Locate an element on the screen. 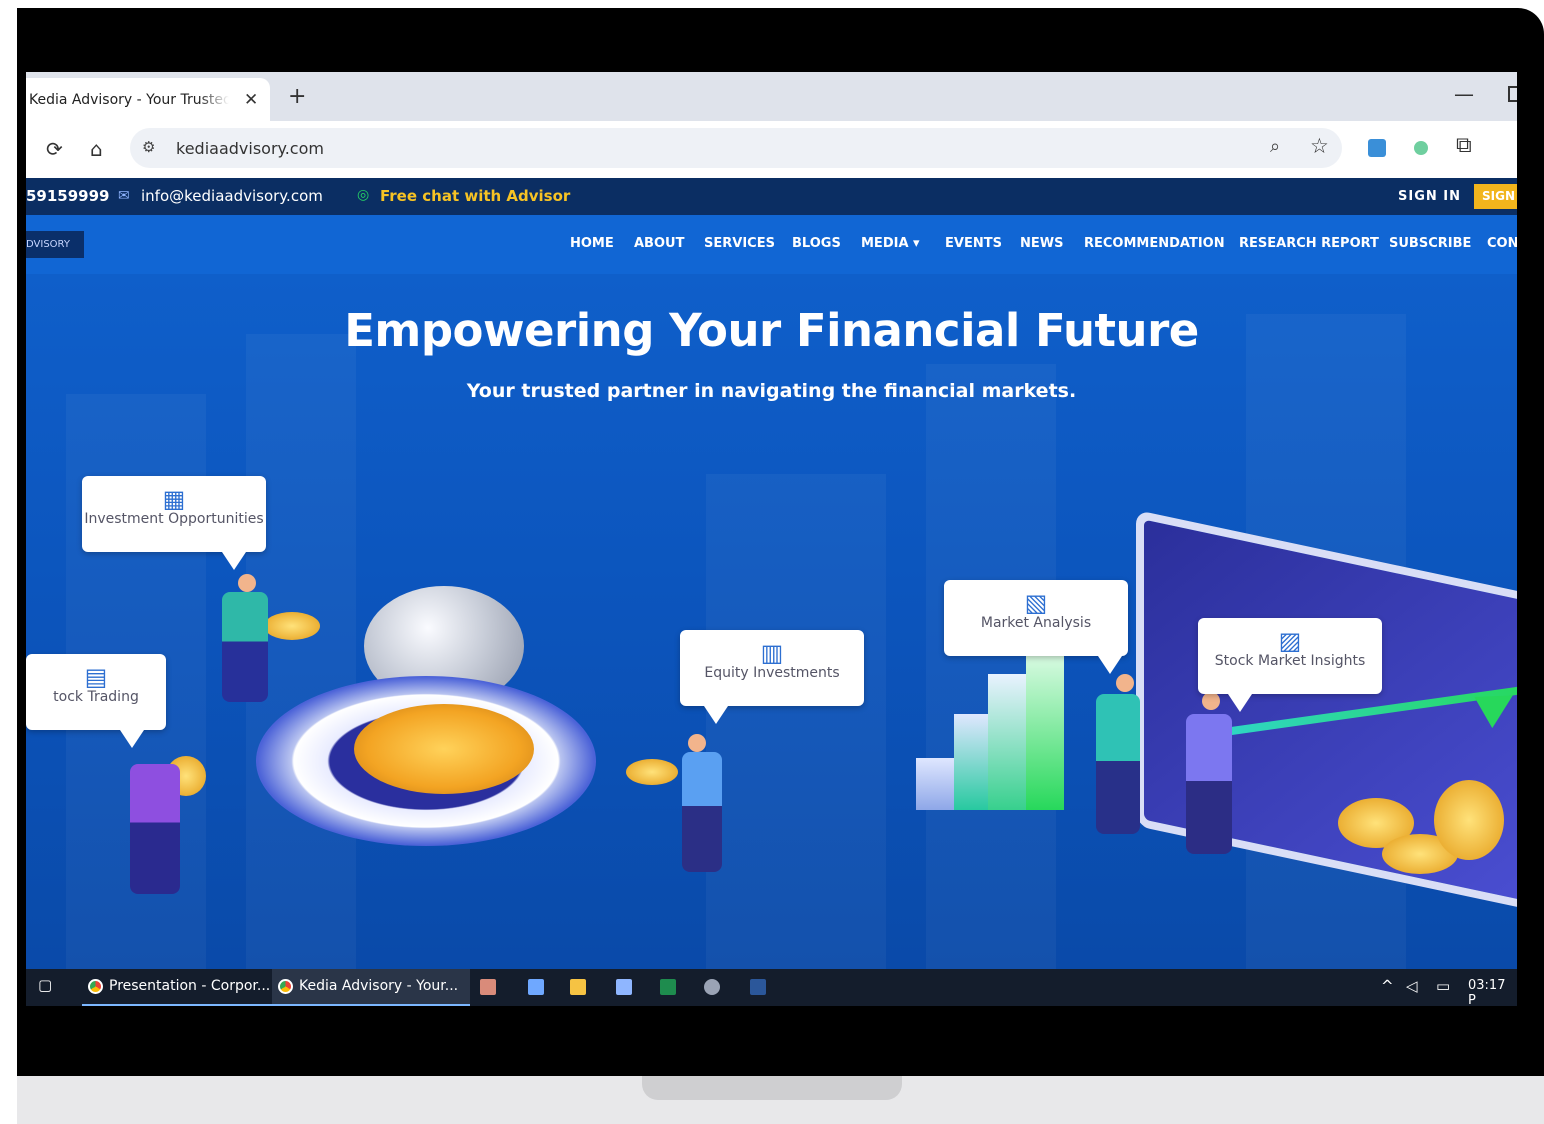  network-icon: ▭ is located at coordinates (1443, 986).